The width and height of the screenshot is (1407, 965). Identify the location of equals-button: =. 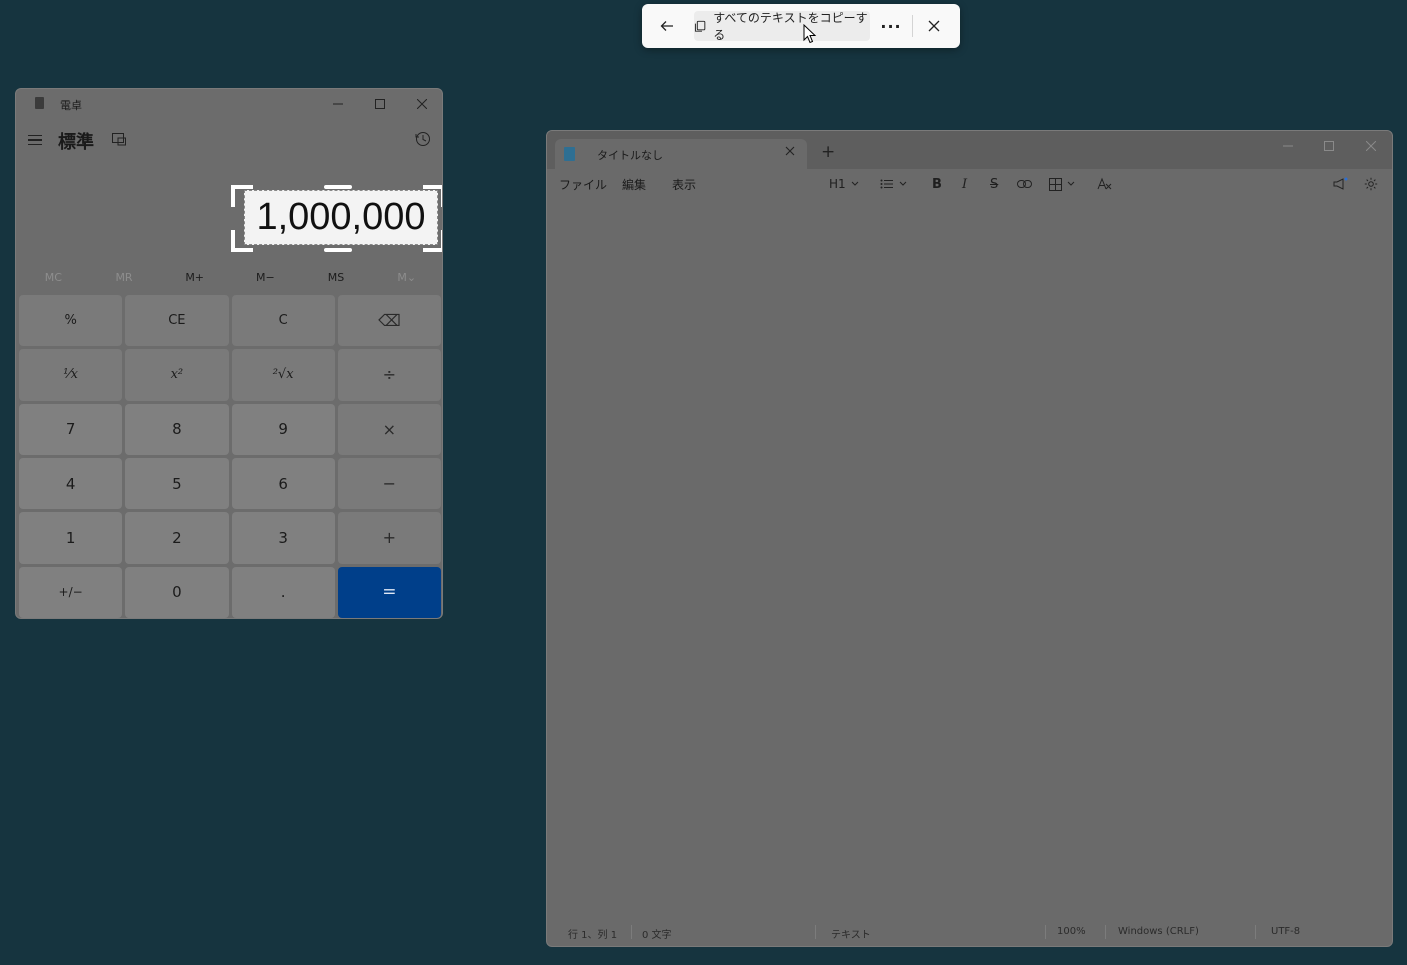
(389, 592).